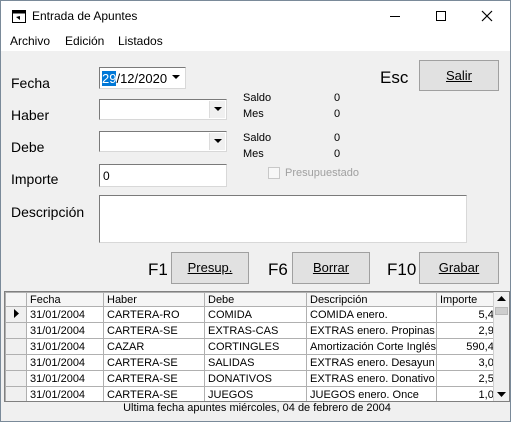  Describe the element at coordinates (19, 16) in the screenshot. I see `app-icon` at that location.